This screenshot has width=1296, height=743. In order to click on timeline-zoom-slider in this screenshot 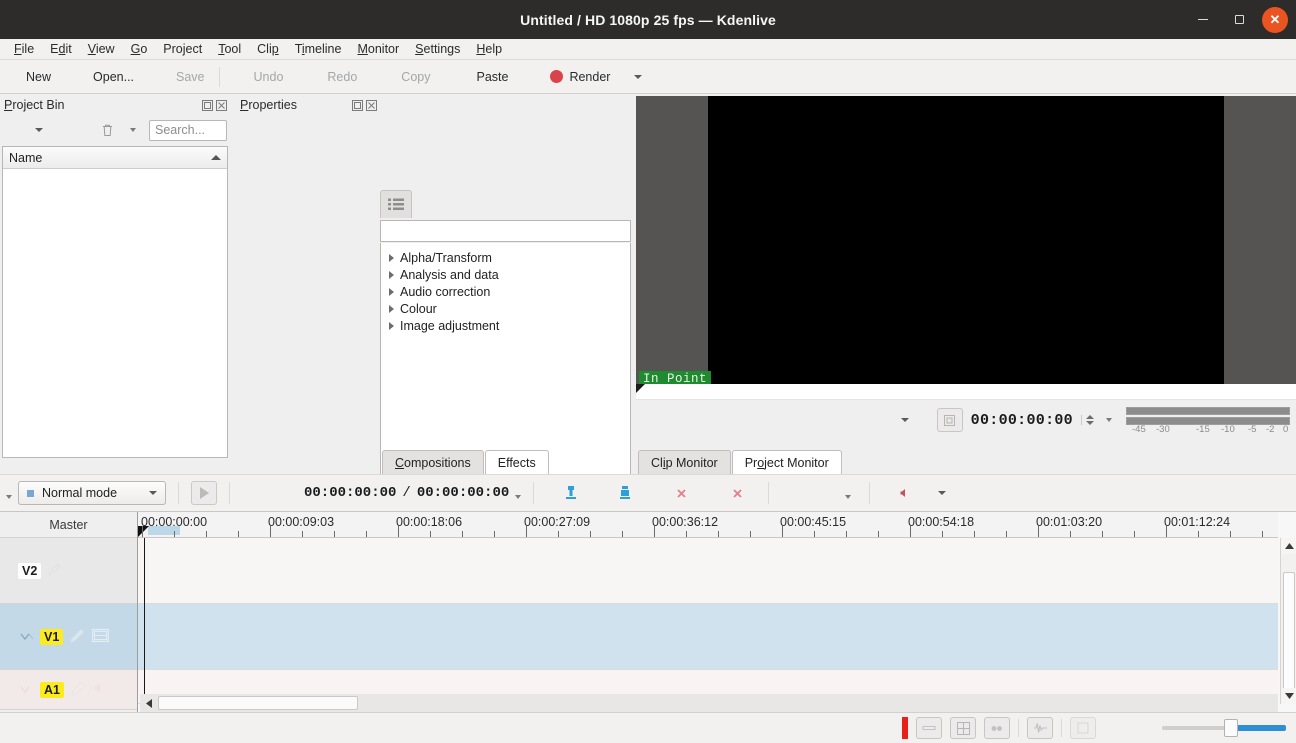, I will do `click(1224, 728)`.